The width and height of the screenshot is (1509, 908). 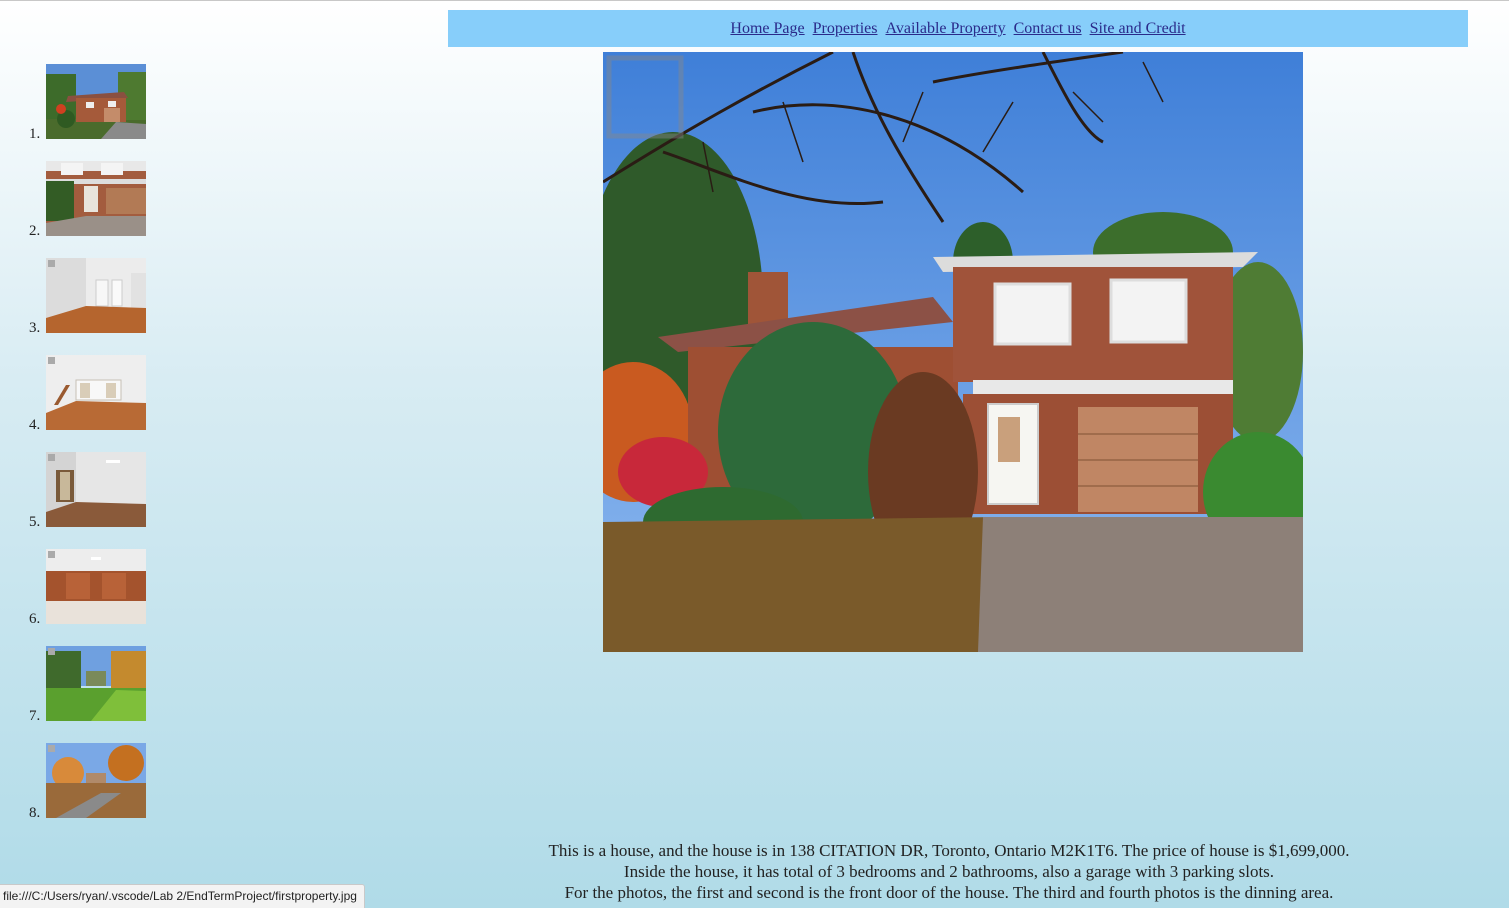 I want to click on nav-link-contact: Contact us, so click(x=1048, y=28).